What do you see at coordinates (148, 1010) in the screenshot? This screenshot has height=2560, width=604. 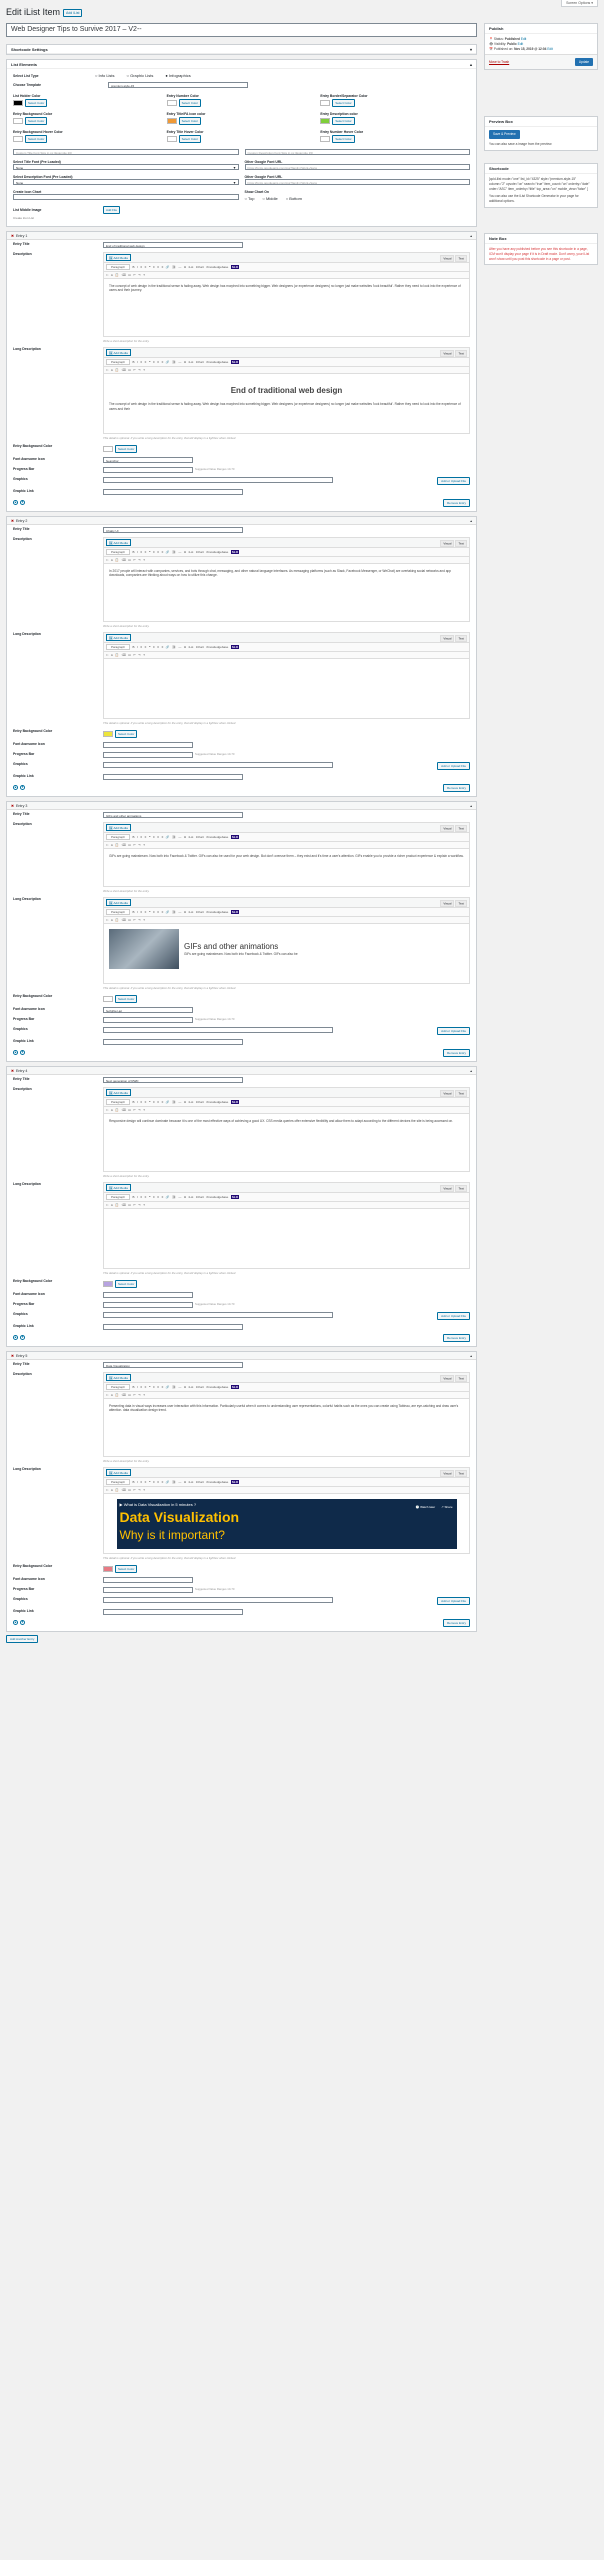 I see `fa-icon-input: fa-fighter-jet` at bounding box center [148, 1010].